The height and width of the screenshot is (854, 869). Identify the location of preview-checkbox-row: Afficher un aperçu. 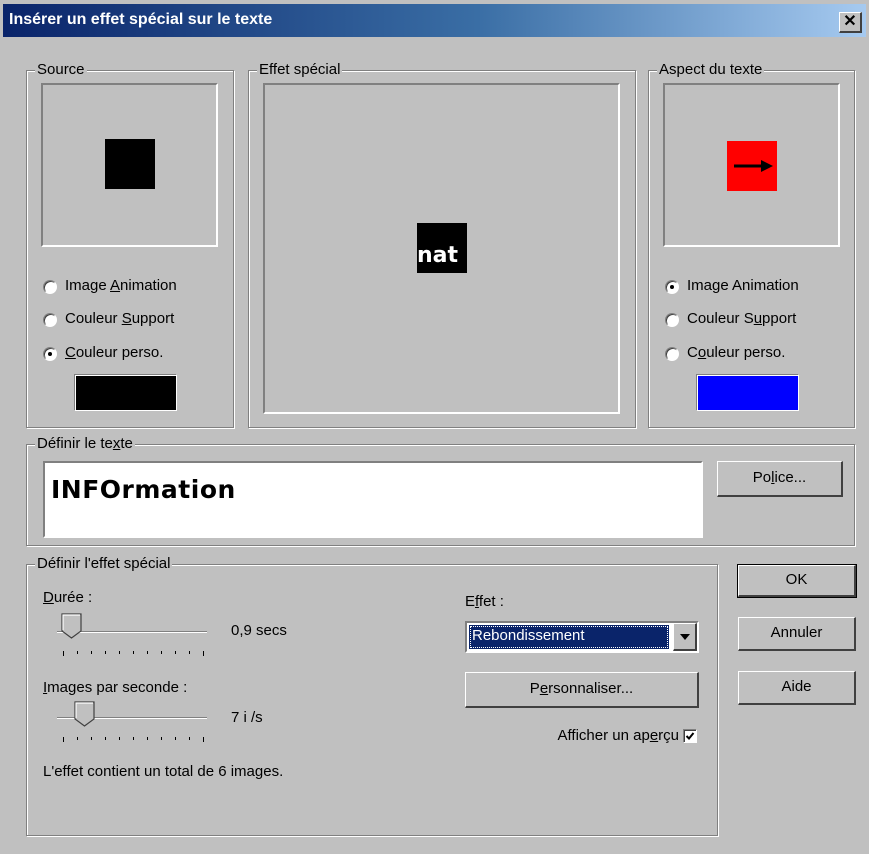
(618, 737).